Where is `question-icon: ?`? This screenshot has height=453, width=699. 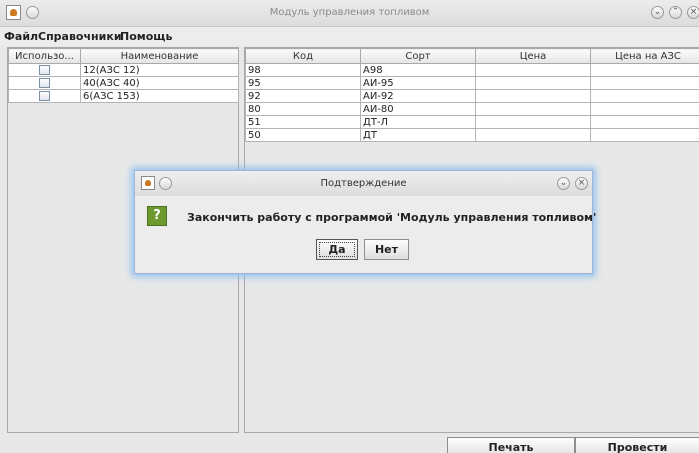
question-icon: ? is located at coordinates (157, 216).